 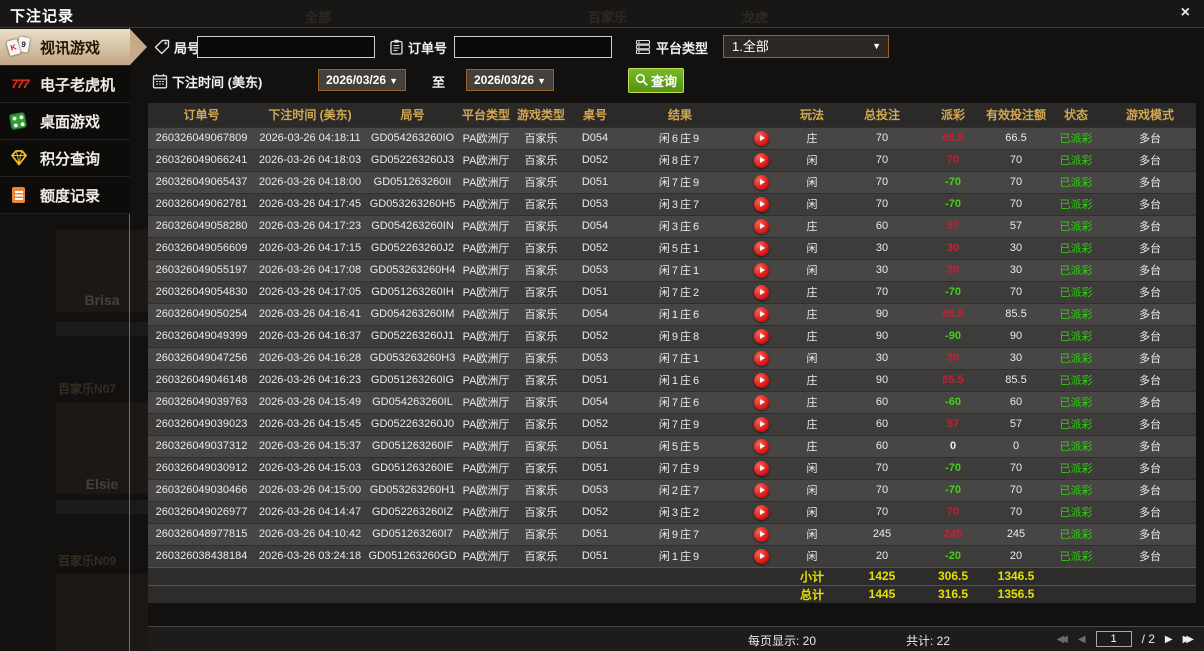 What do you see at coordinates (65, 84) in the screenshot?
I see `sidebar-item-slots: 777 电子老虎机` at bounding box center [65, 84].